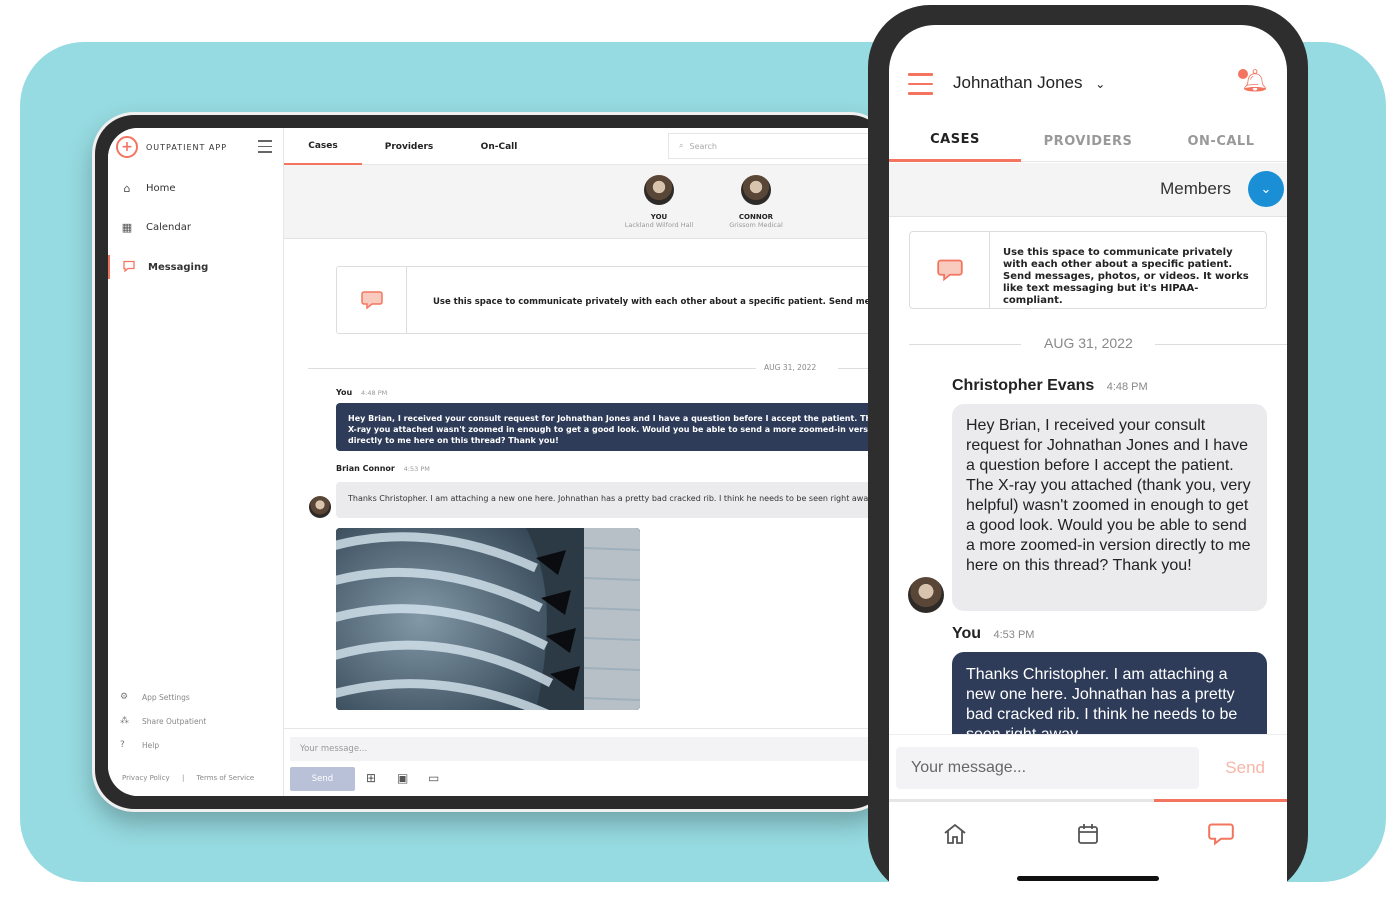  I want to click on search-placeholder: Search, so click(703, 146).